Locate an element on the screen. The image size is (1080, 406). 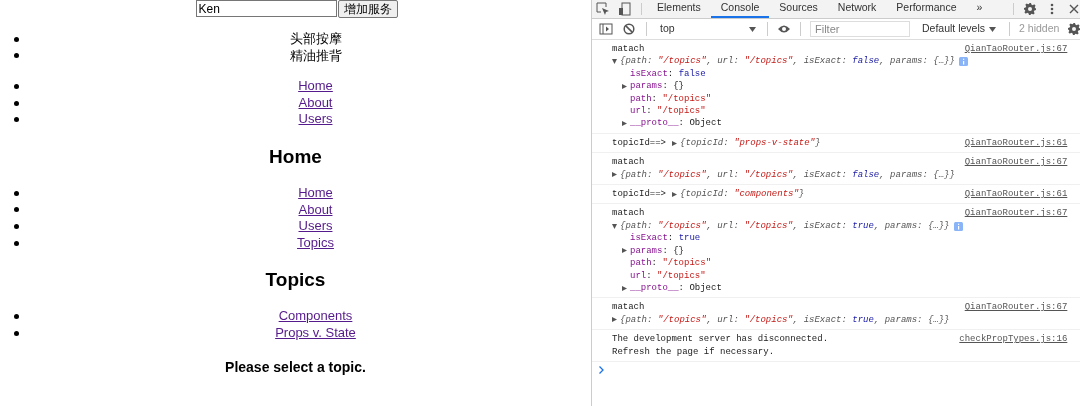
object-summary: {topicId: "components"} is located at coordinates (742, 194).